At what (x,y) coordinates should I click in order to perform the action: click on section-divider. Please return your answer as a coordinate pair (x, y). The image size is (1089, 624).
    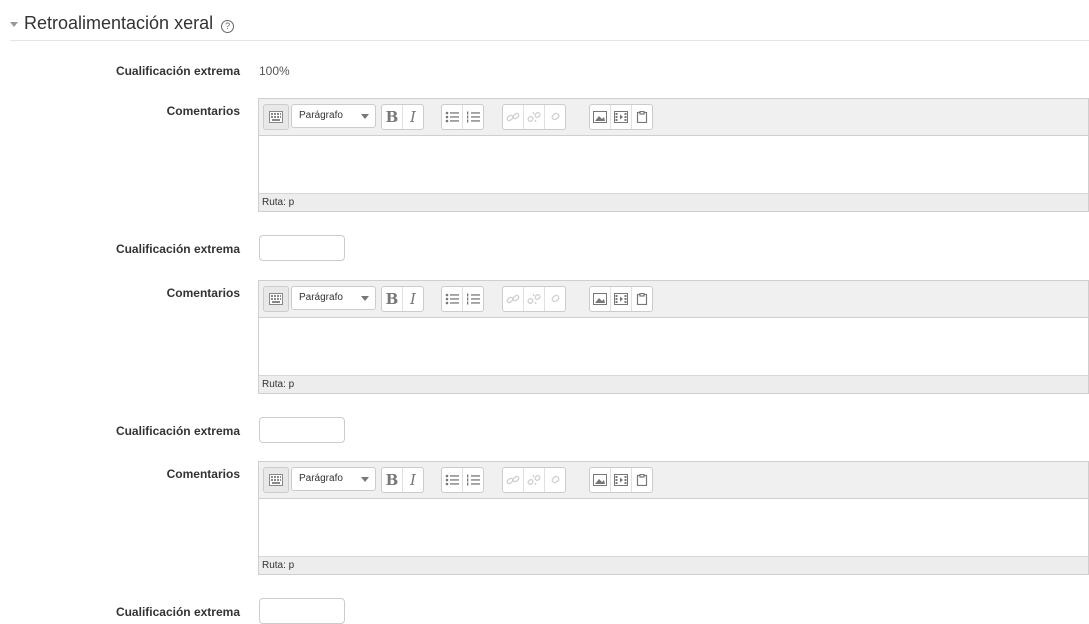
    Looking at the image, I should click on (549, 40).